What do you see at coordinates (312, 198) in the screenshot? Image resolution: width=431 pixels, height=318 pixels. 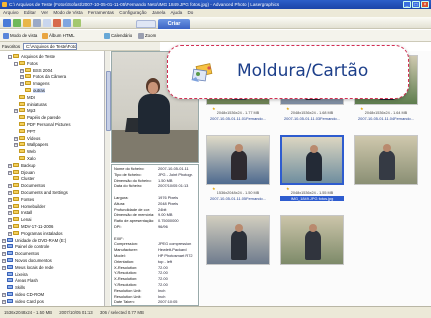 I see `thumbnail-filename: IMG_1849.JPG fotos.jpg` at bounding box center [312, 198].